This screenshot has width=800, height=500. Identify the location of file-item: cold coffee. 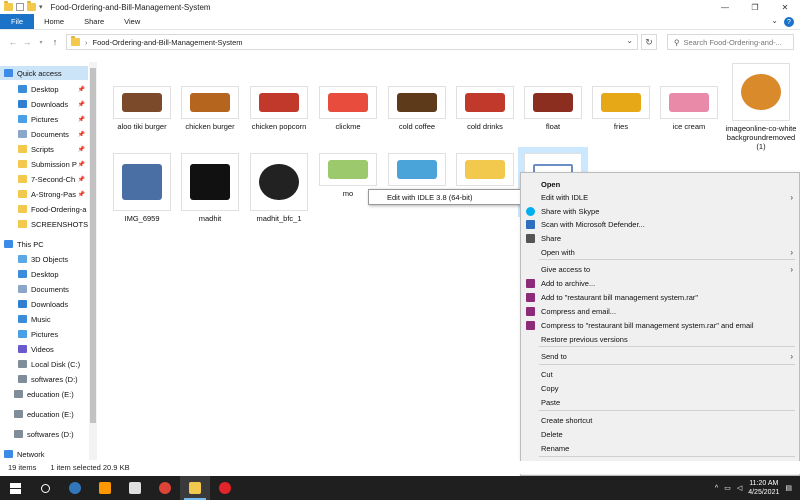
(417, 108).